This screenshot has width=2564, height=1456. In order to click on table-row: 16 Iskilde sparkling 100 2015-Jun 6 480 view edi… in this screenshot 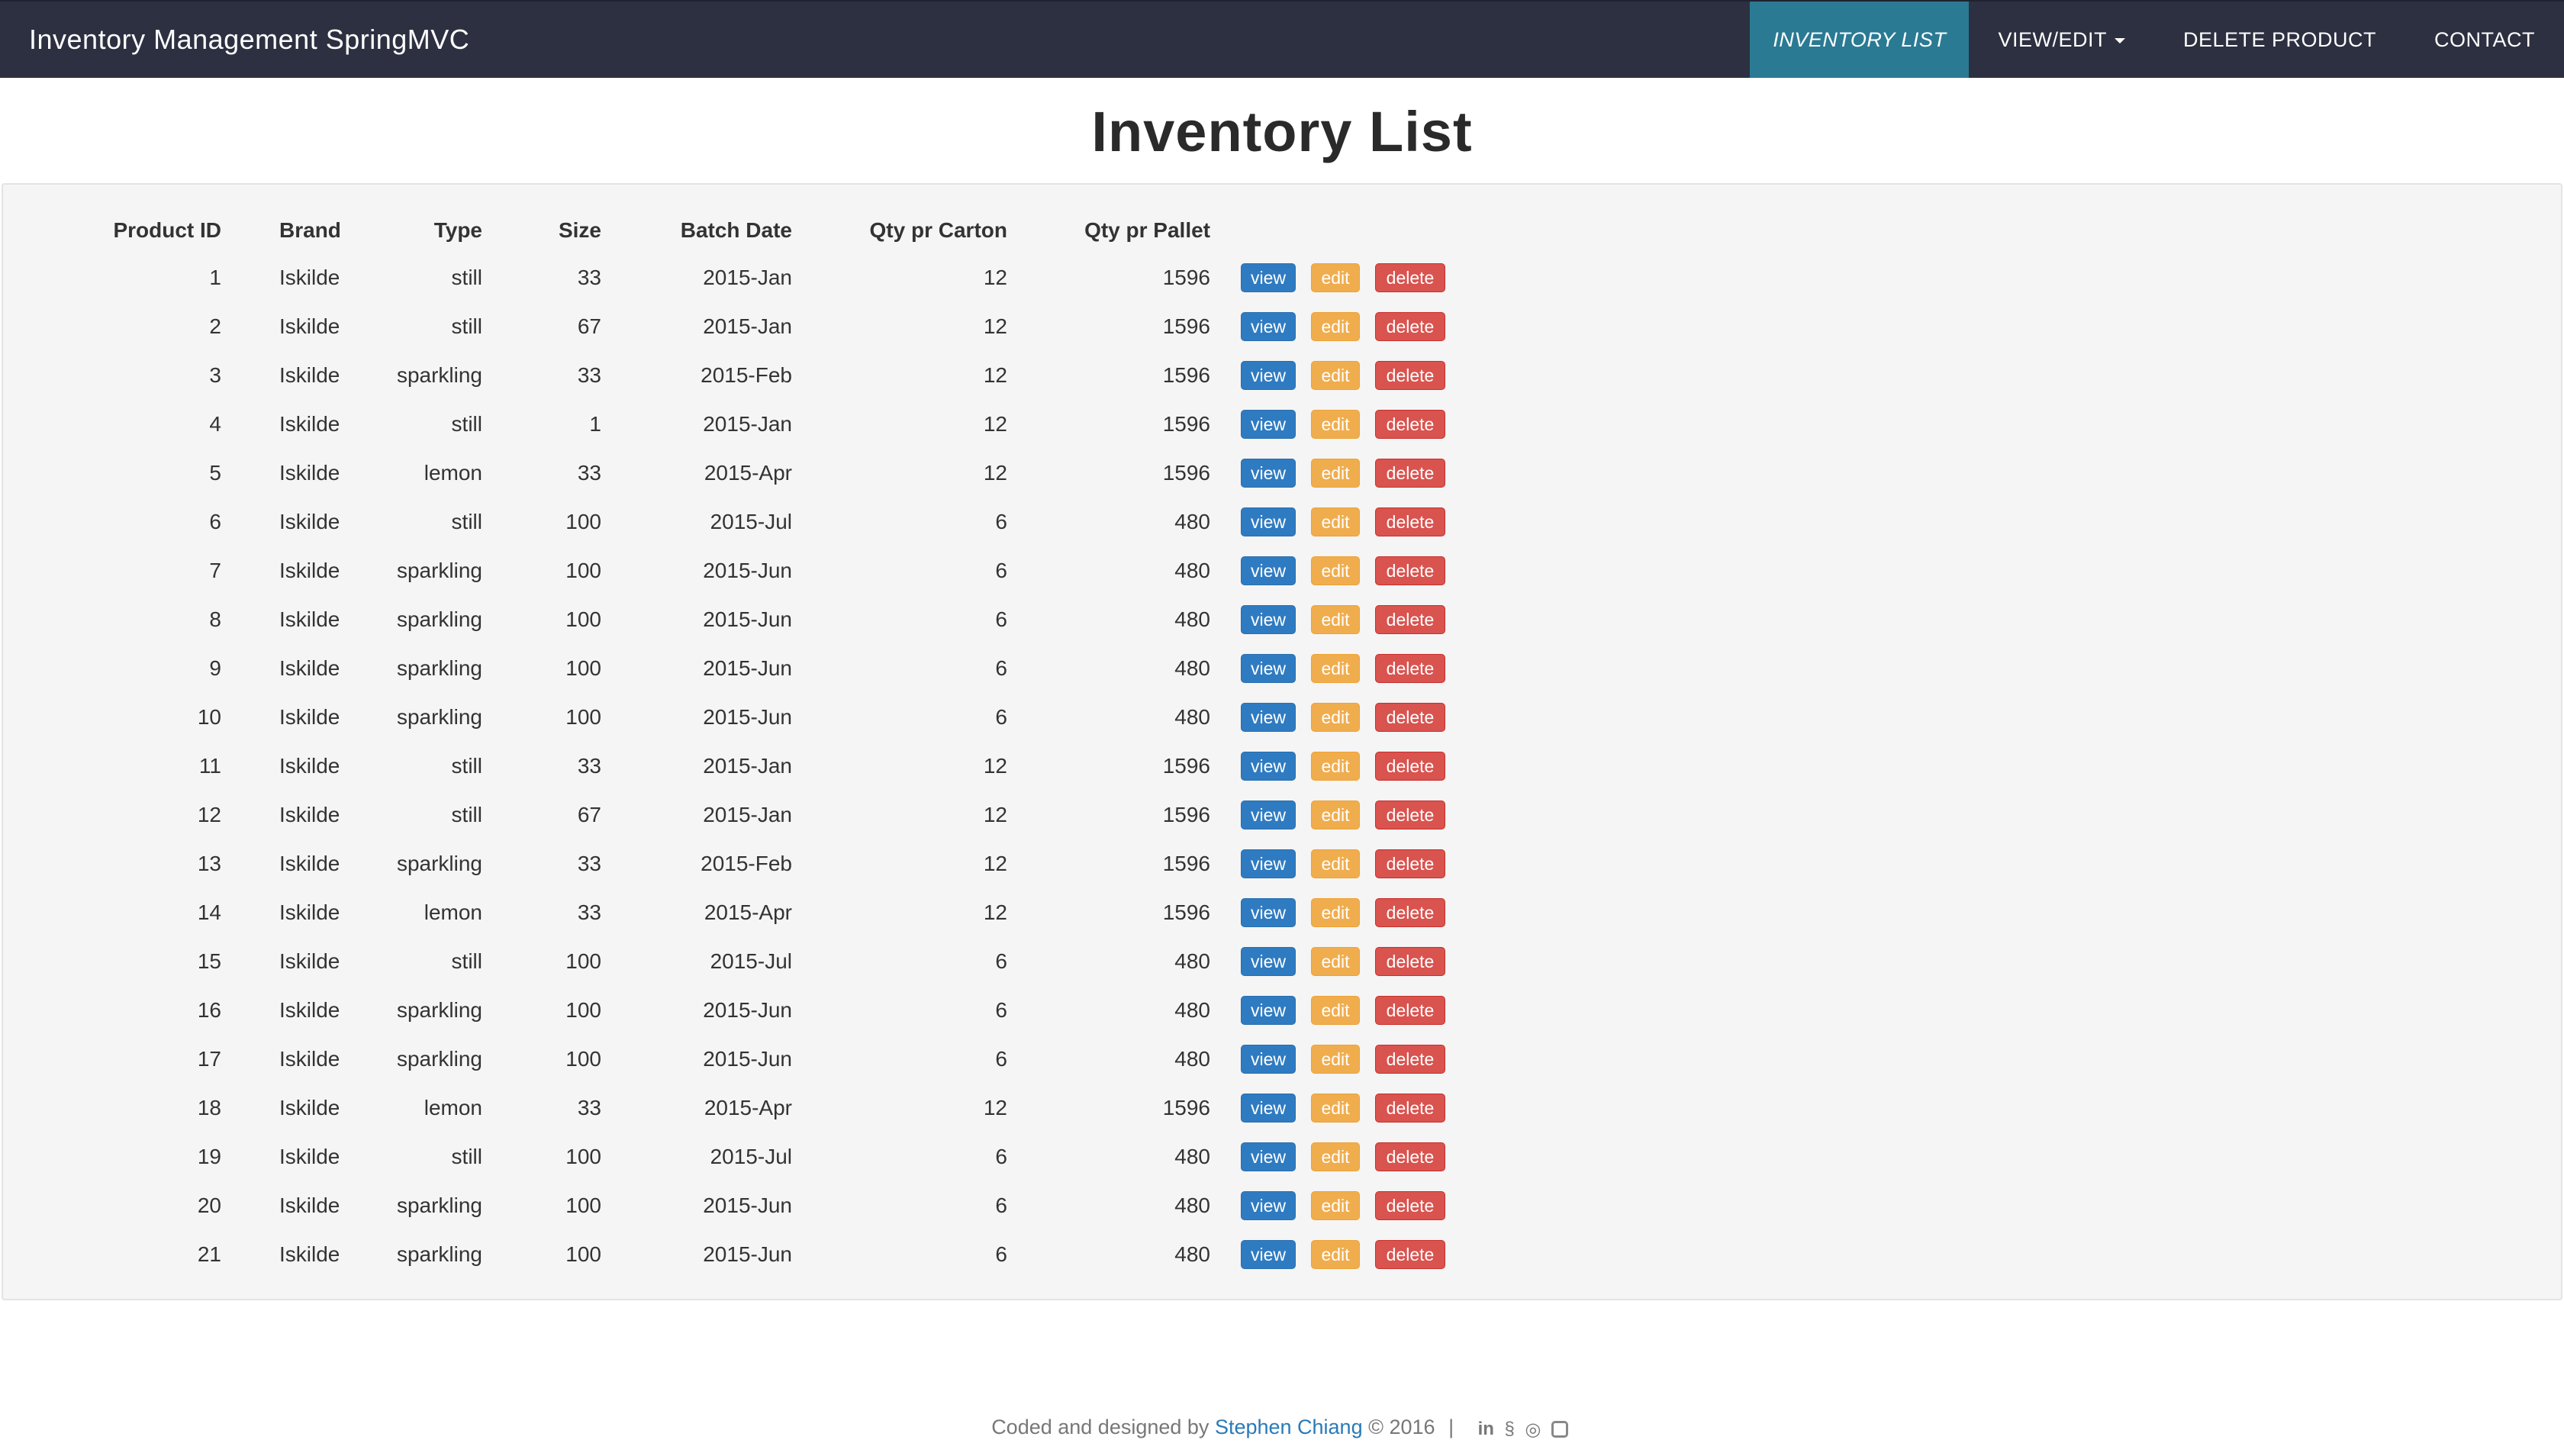, I will do `click(763, 1010)`.